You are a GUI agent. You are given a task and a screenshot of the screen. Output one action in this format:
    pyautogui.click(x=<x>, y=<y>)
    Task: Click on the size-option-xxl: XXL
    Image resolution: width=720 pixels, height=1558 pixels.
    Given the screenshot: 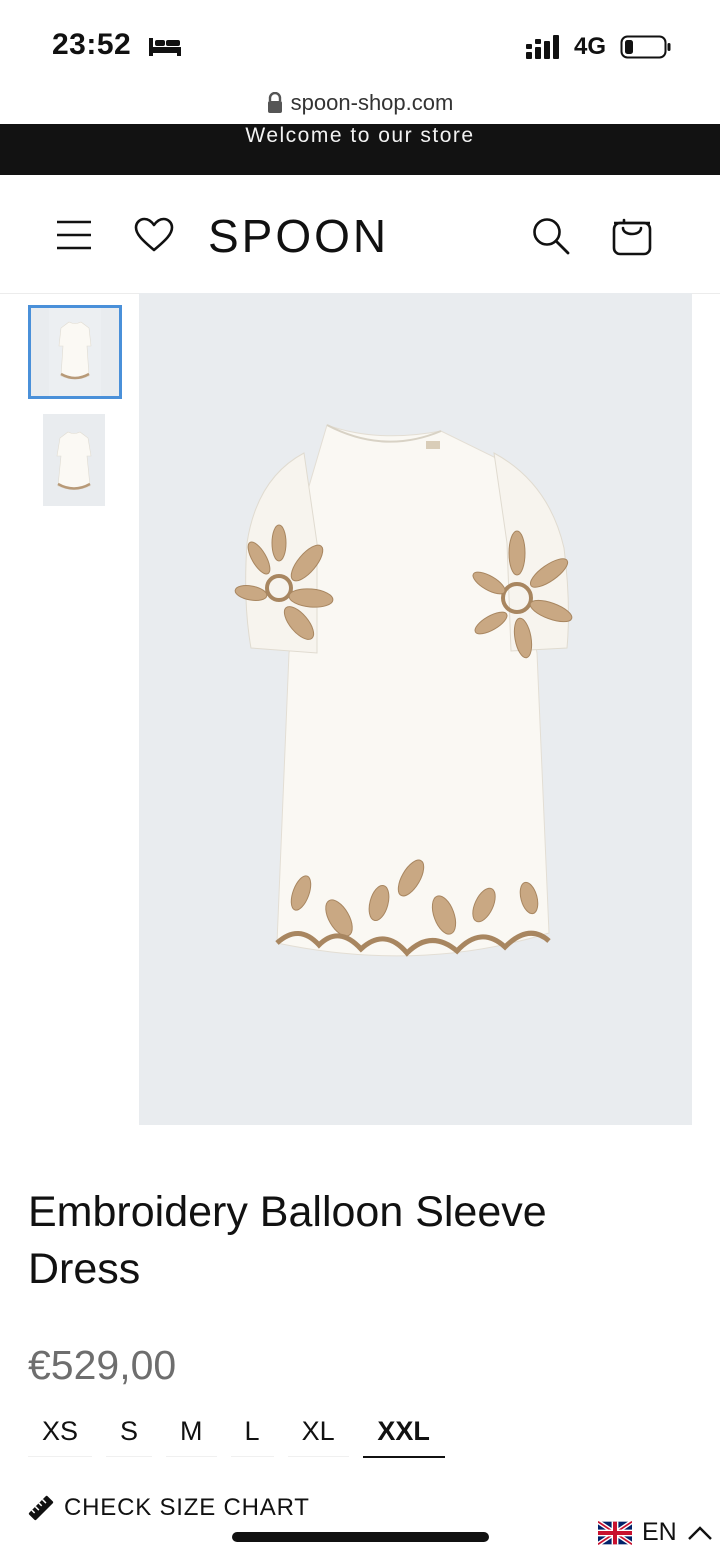 What is the action you would take?
    pyautogui.click(x=403, y=1433)
    